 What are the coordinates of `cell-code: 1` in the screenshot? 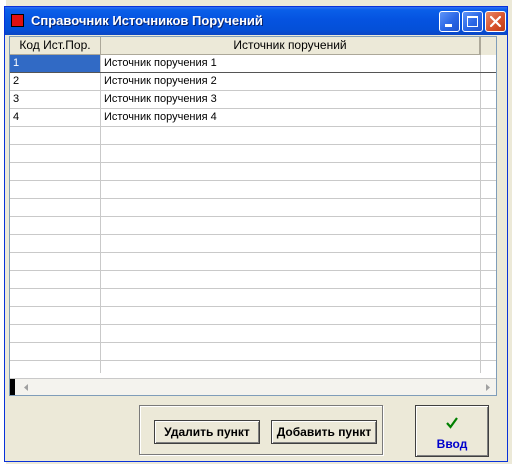 It's located at (55, 63).